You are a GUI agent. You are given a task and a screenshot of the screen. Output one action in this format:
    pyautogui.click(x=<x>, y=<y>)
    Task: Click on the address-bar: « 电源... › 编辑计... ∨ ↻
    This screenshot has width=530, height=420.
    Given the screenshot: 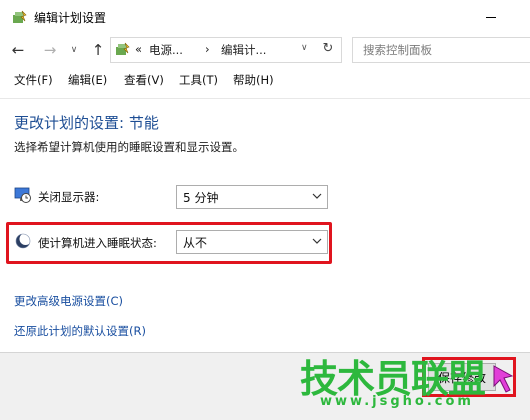 What is the action you would take?
    pyautogui.click(x=226, y=50)
    